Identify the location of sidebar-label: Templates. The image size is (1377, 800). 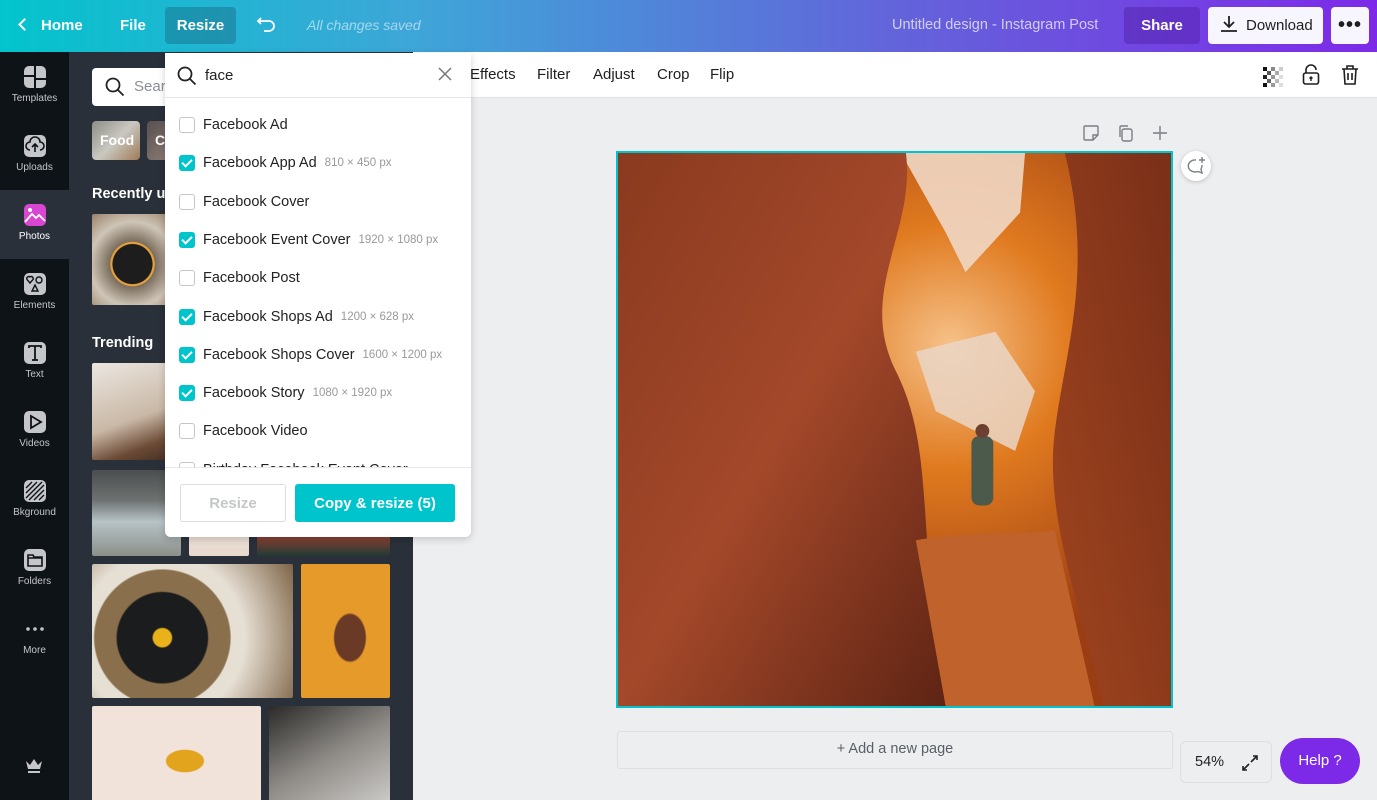
(34, 98).